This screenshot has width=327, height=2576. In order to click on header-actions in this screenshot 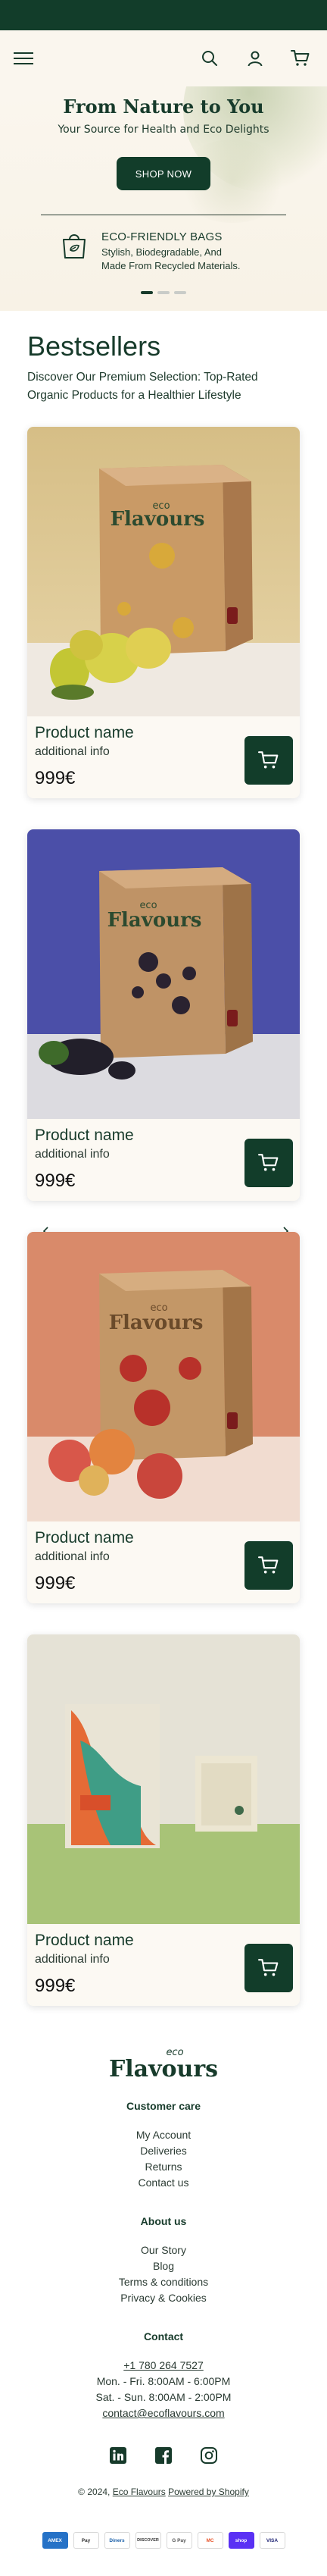, I will do `click(255, 59)`.